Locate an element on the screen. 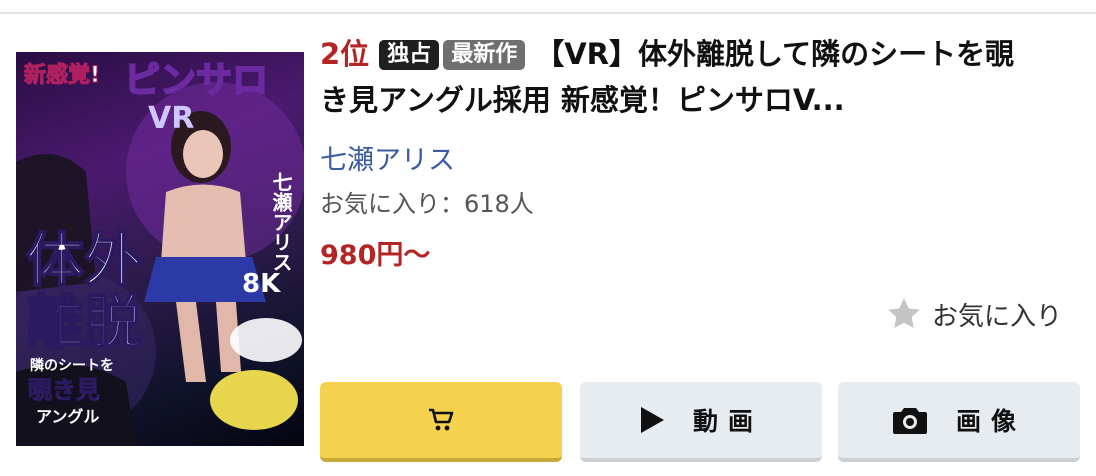 The height and width of the screenshot is (476, 1096). add-favorite-button: お気に入り is located at coordinates (973, 314).